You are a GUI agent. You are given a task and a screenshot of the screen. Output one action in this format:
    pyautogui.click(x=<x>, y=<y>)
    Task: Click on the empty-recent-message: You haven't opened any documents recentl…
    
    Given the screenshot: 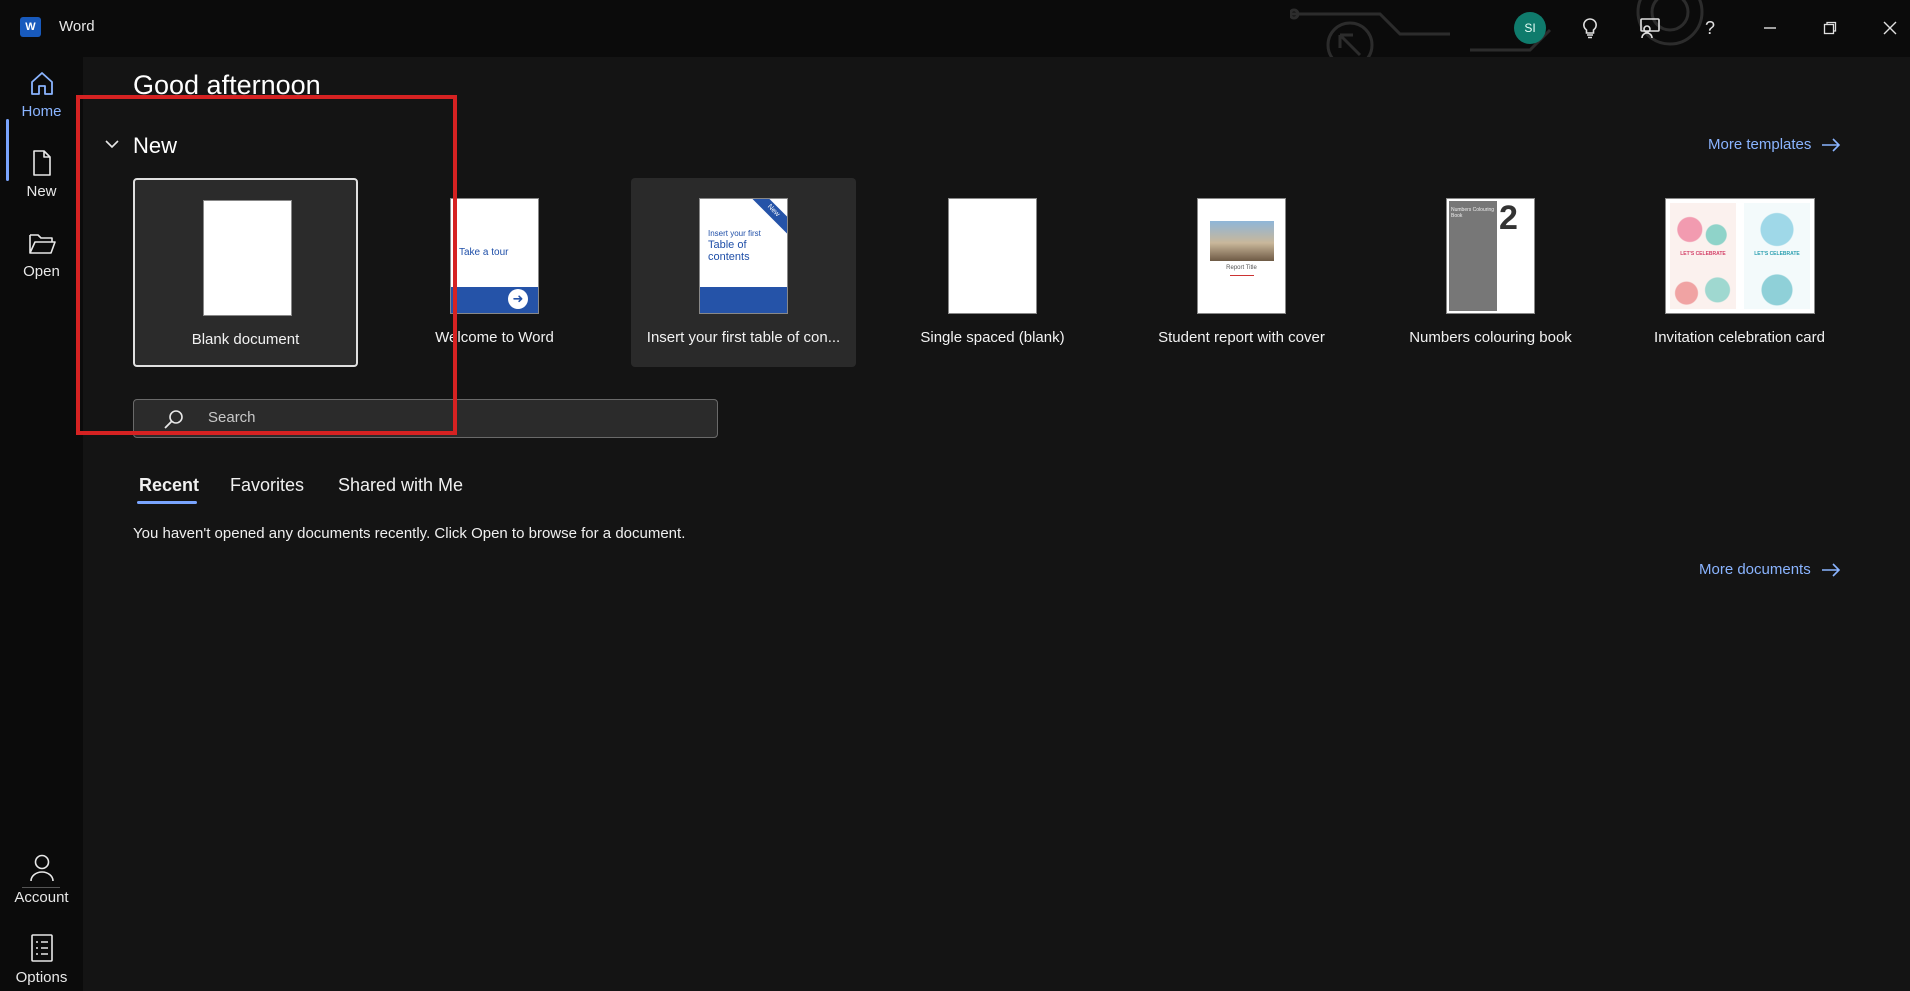 What is the action you would take?
    pyautogui.click(x=409, y=533)
    